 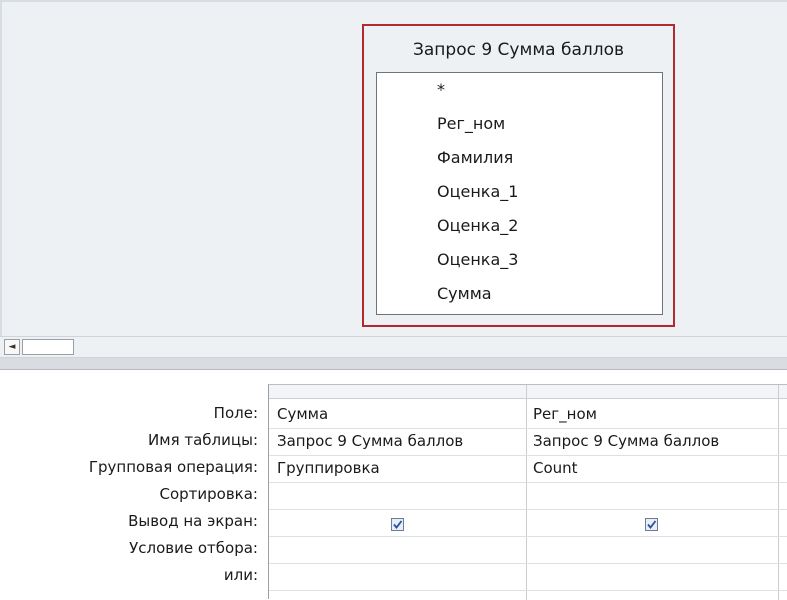 What do you see at coordinates (626, 441) in the screenshot?
I see `grid-cell-table-col2: Запрос 9 Сумма баллов` at bounding box center [626, 441].